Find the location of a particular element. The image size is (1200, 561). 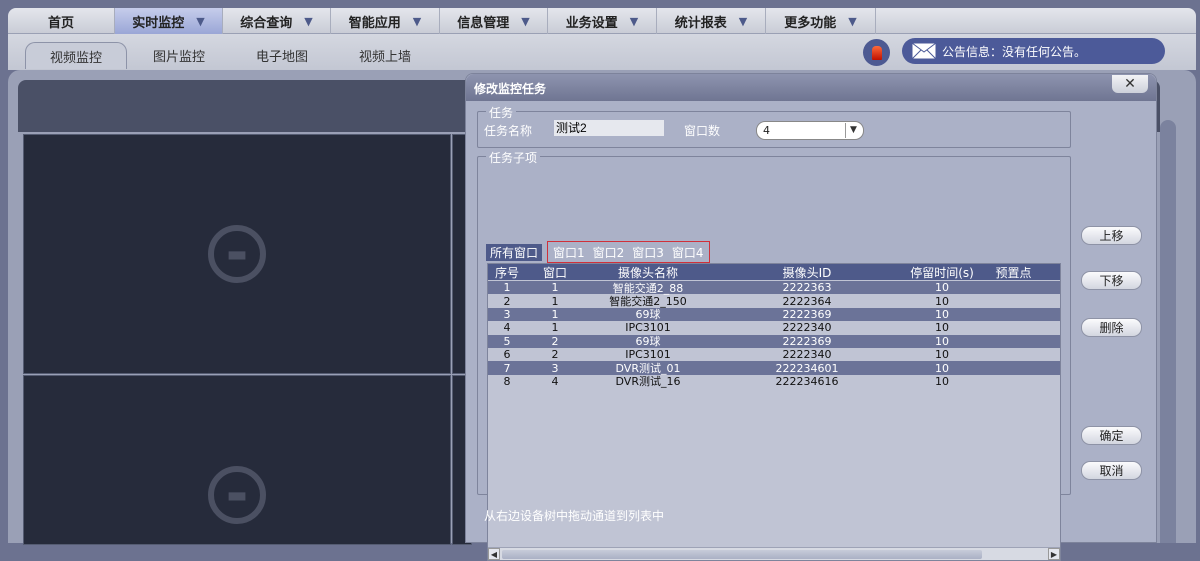

nav-item-label: 更多功能 is located at coordinates (810, 23).